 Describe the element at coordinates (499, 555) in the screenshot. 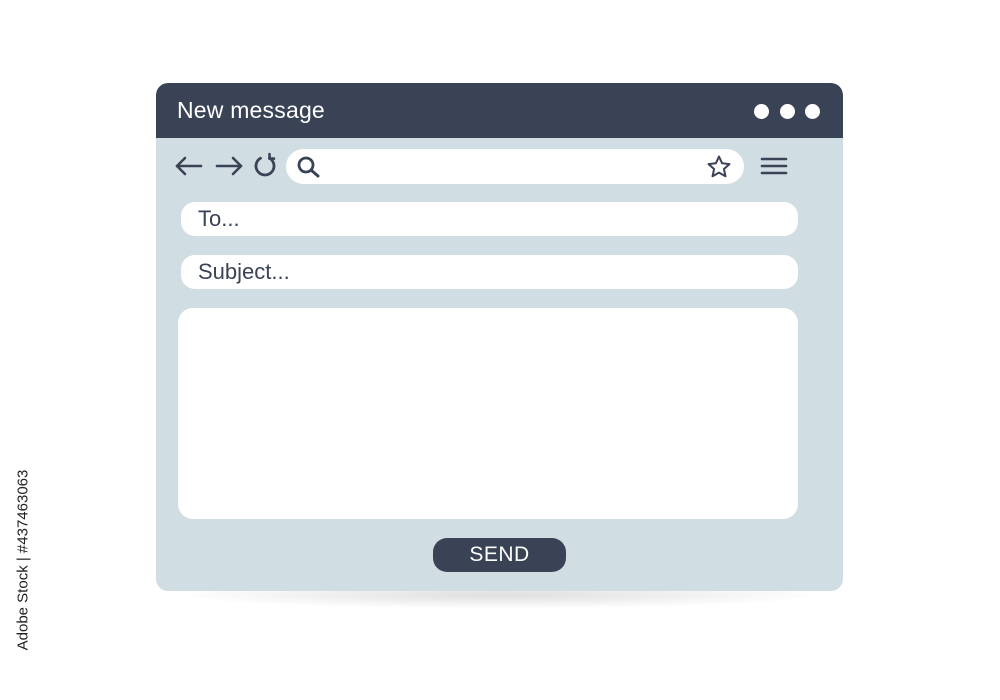

I see `send-button: SEND` at that location.